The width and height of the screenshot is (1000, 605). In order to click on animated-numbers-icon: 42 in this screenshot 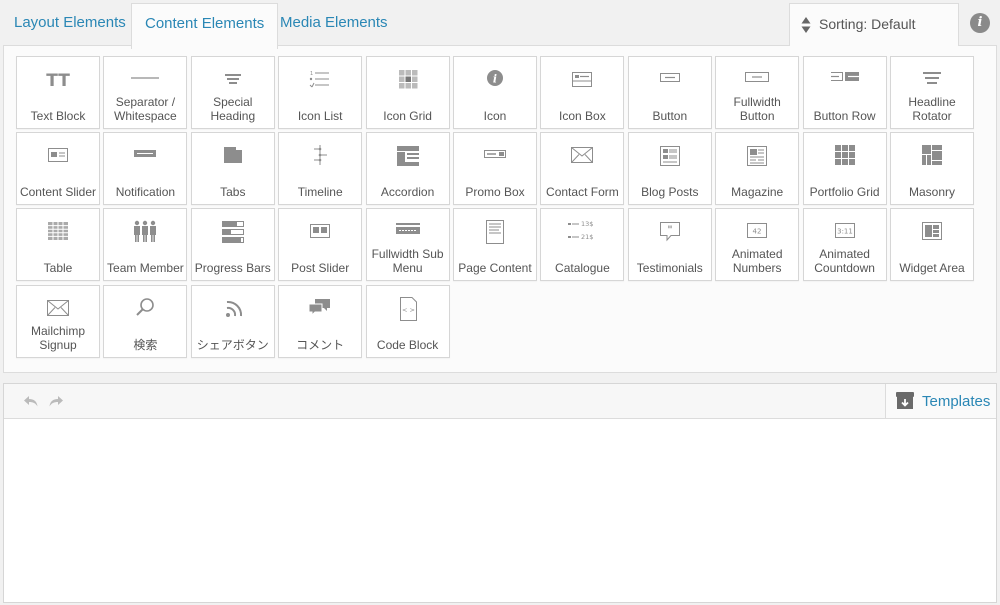, I will do `click(757, 232)`.